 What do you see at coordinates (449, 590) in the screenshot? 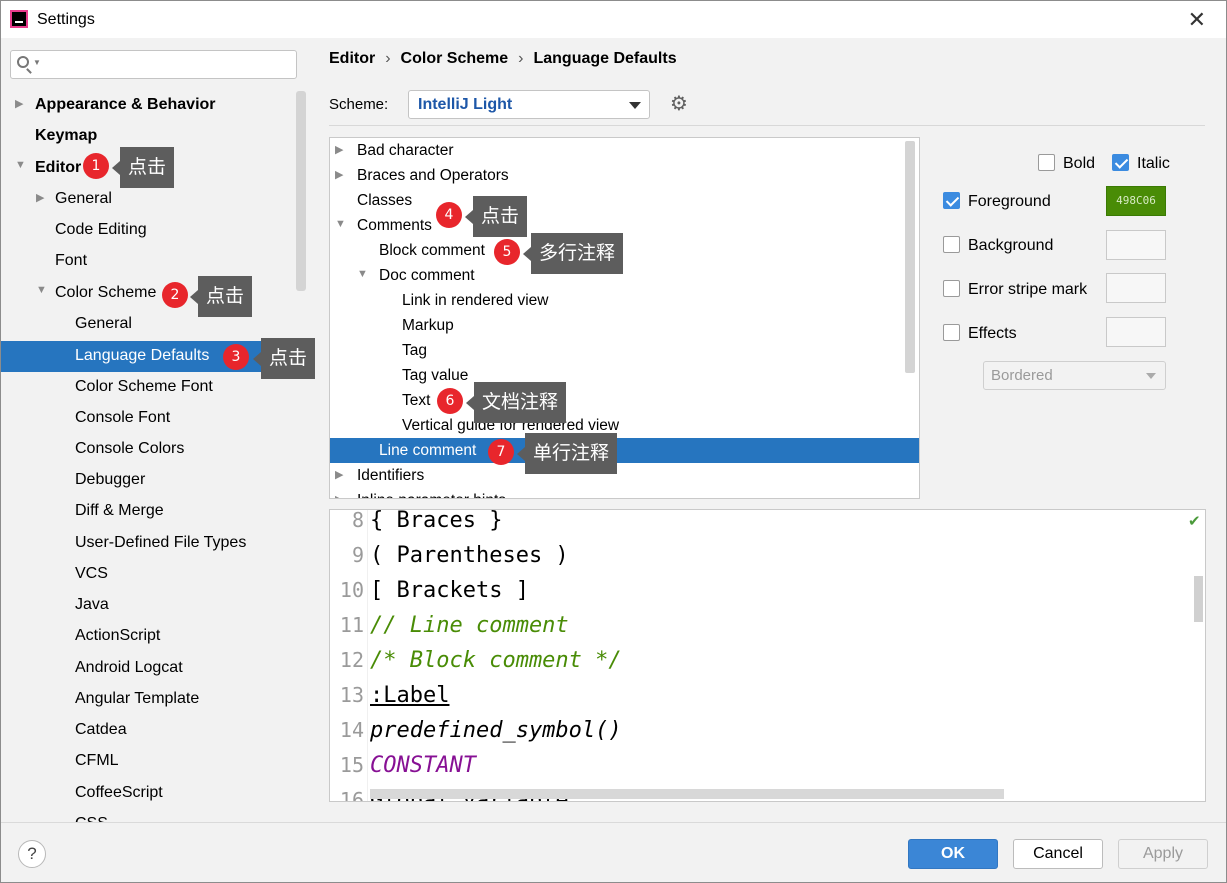
I see `code-text: [ Brackets ]` at bounding box center [449, 590].